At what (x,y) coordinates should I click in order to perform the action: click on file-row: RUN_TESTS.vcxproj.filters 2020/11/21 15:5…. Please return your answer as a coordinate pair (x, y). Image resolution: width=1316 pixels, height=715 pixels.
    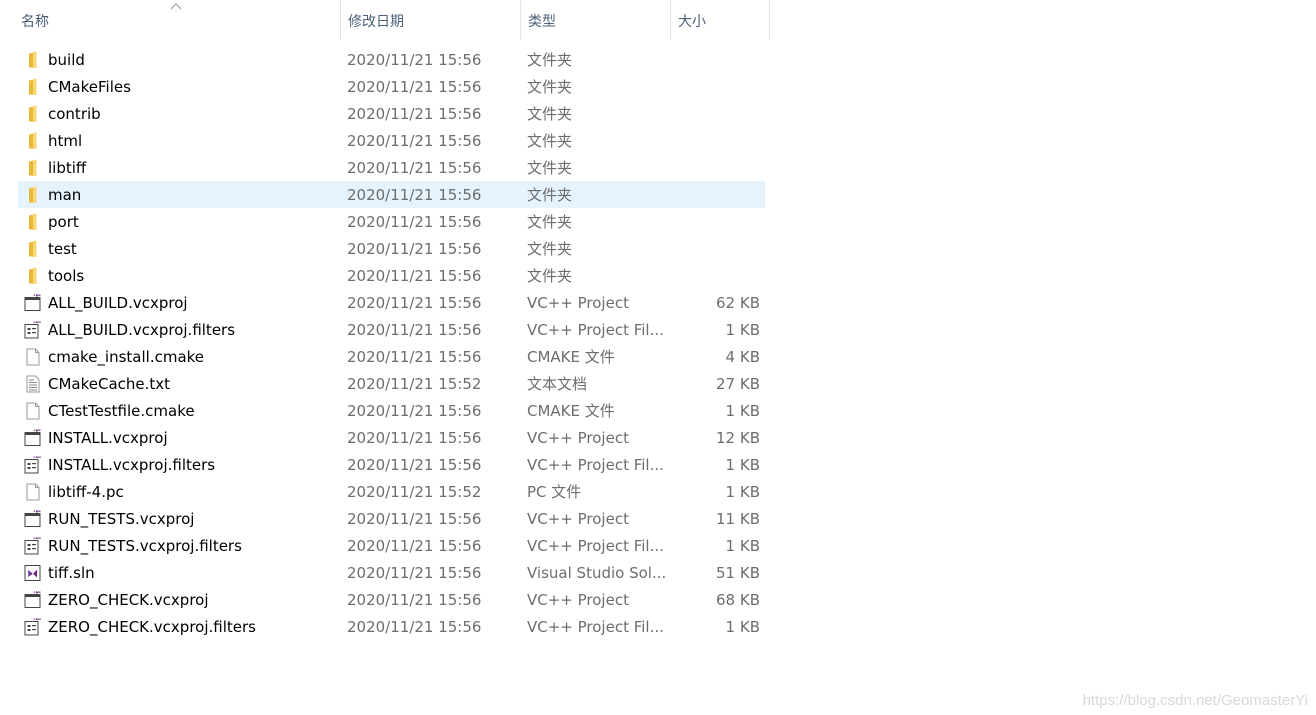
    Looking at the image, I should click on (391, 545).